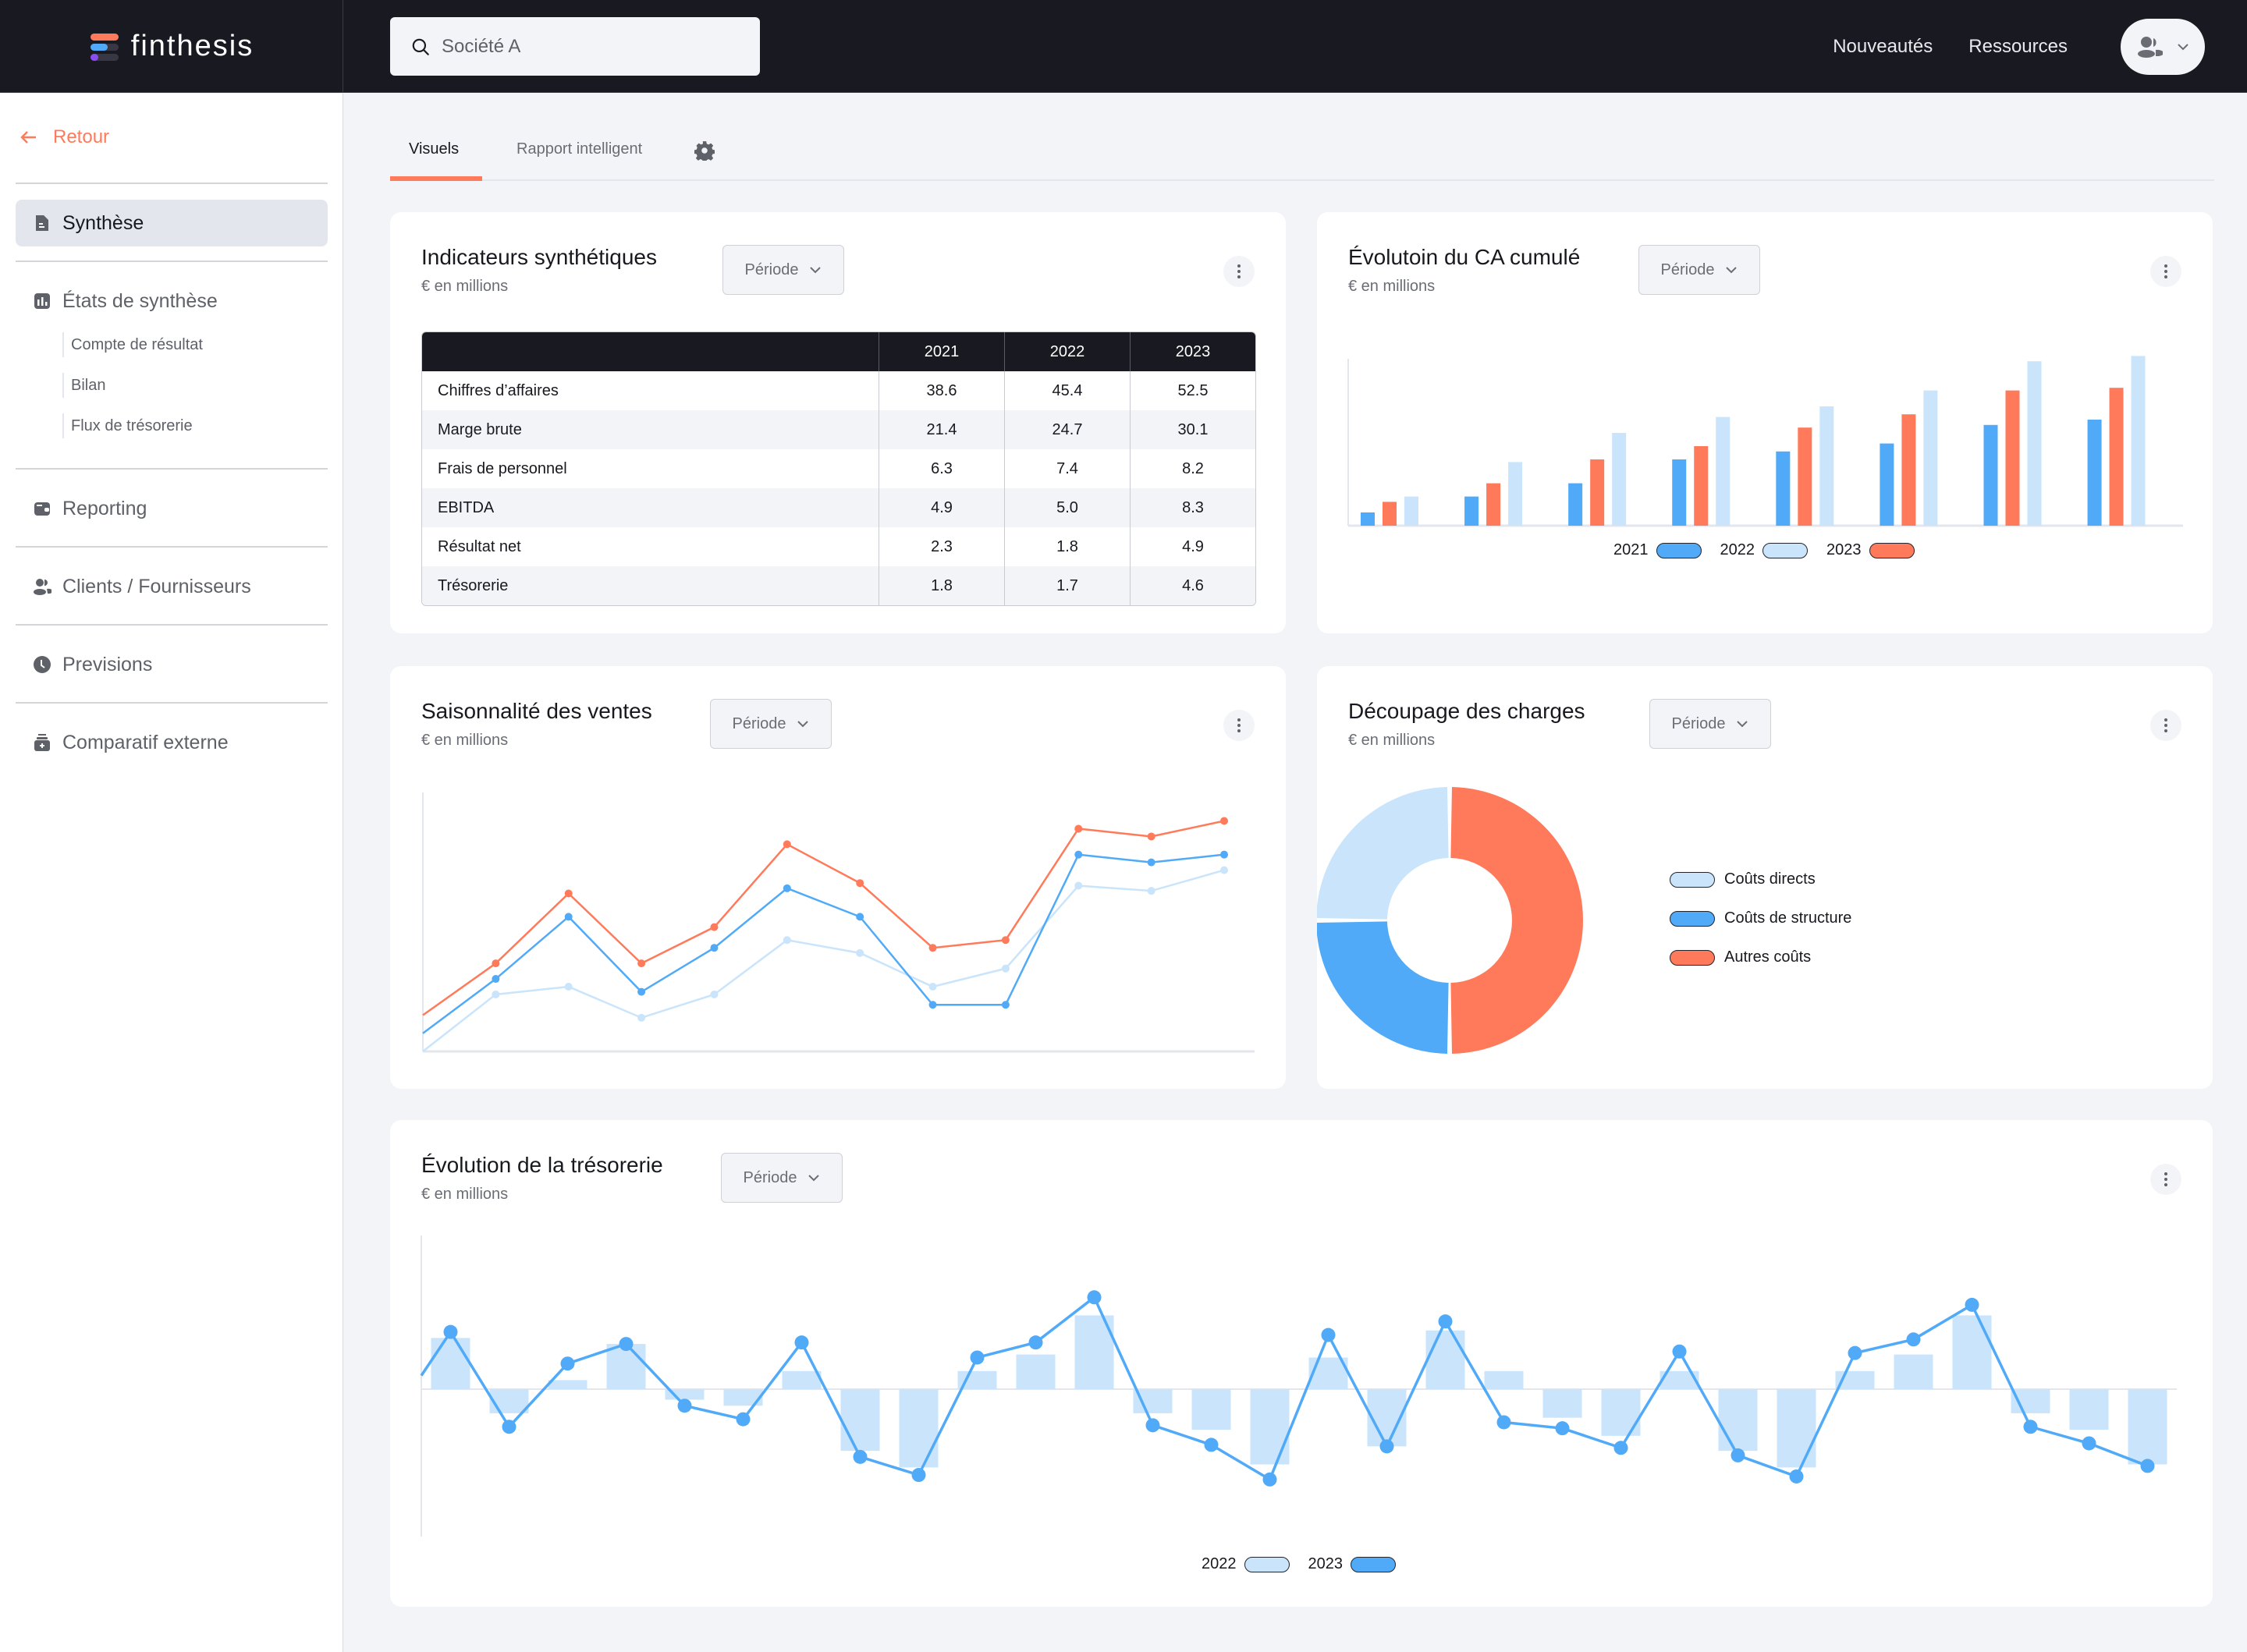 Image resolution: width=2247 pixels, height=1652 pixels. Describe the element at coordinates (1067, 468) in the screenshot. I see `cell-value: 7.4` at that location.